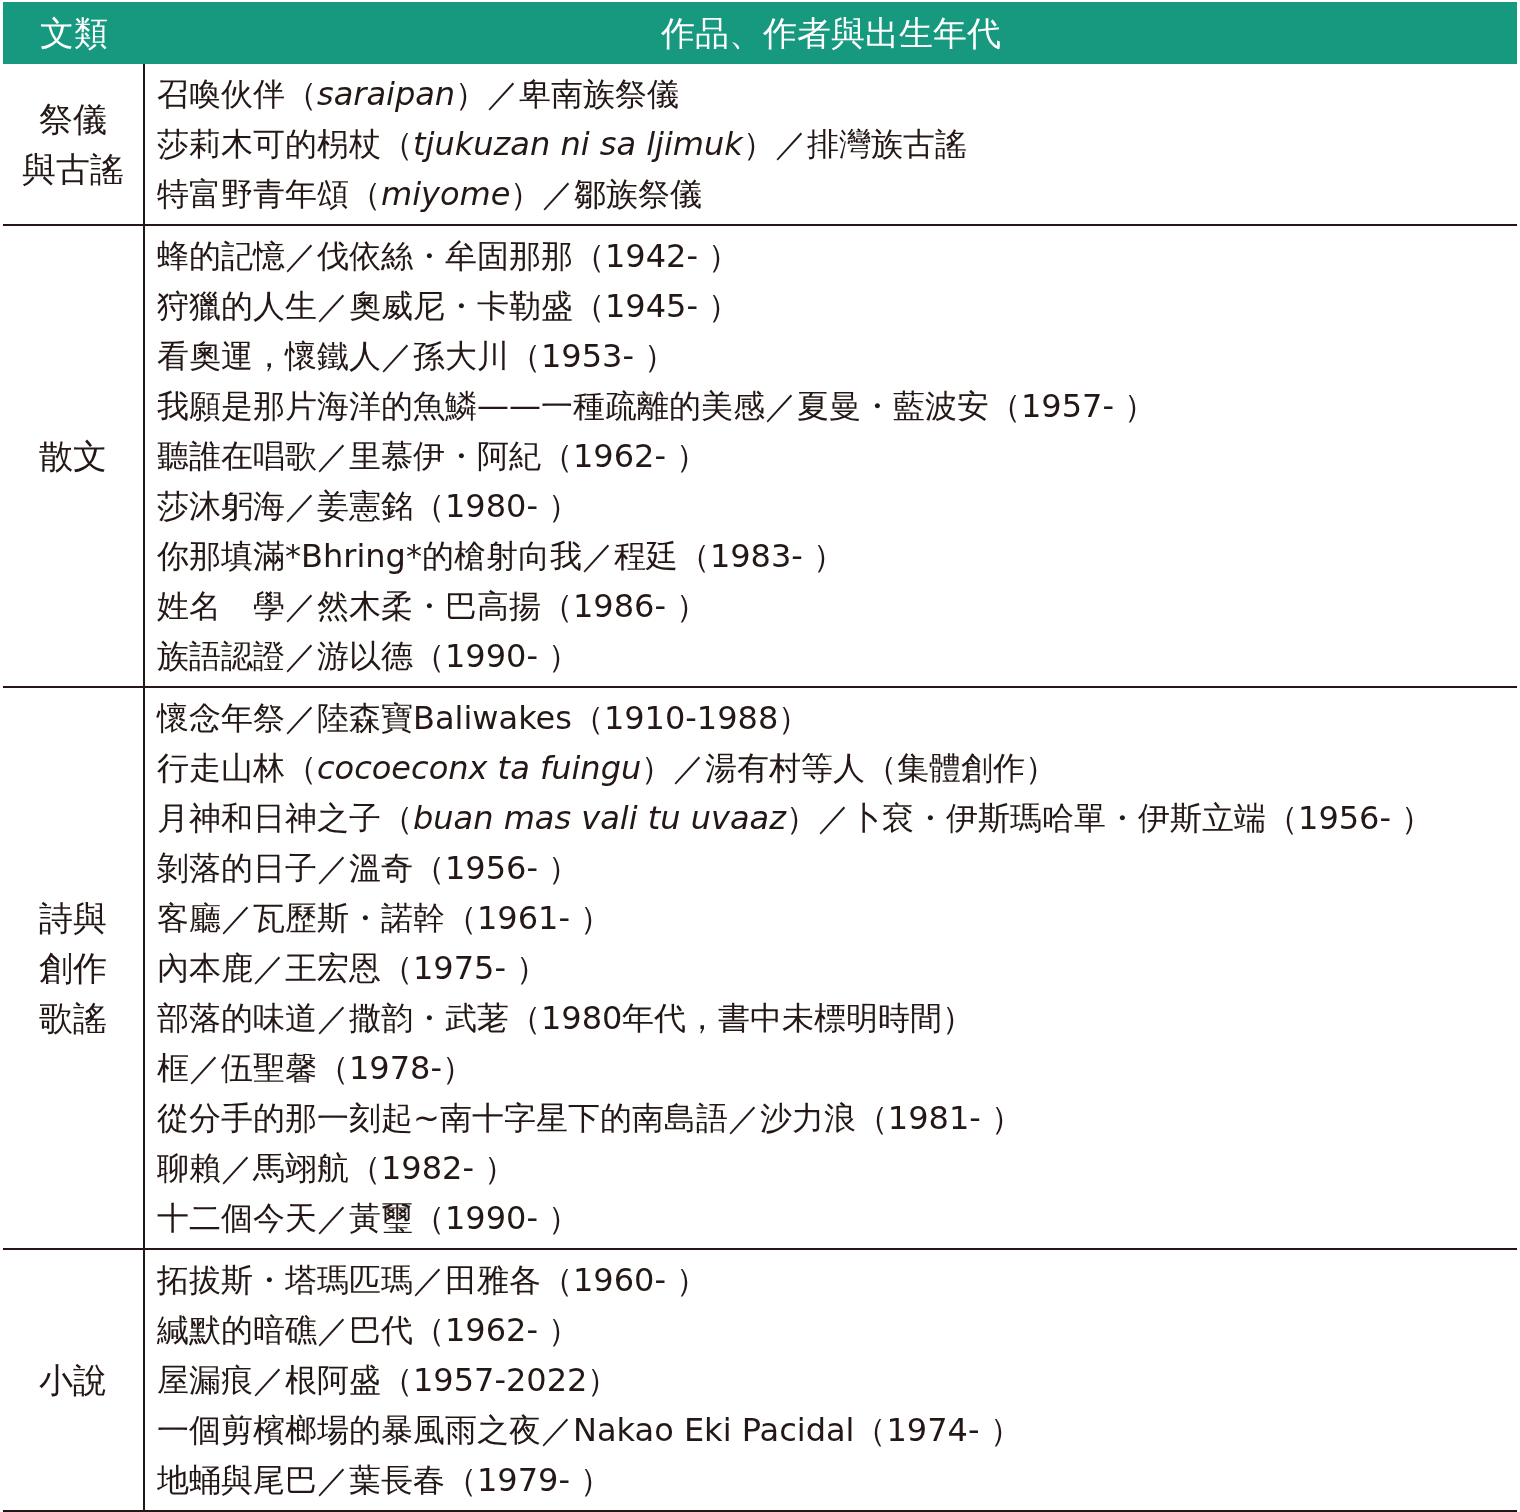 This screenshot has width=1520, height=1512. Describe the element at coordinates (417, 356) in the screenshot. I see `entry-text: 看奧運，懷鐵人／孫大川（1953- ）` at that location.